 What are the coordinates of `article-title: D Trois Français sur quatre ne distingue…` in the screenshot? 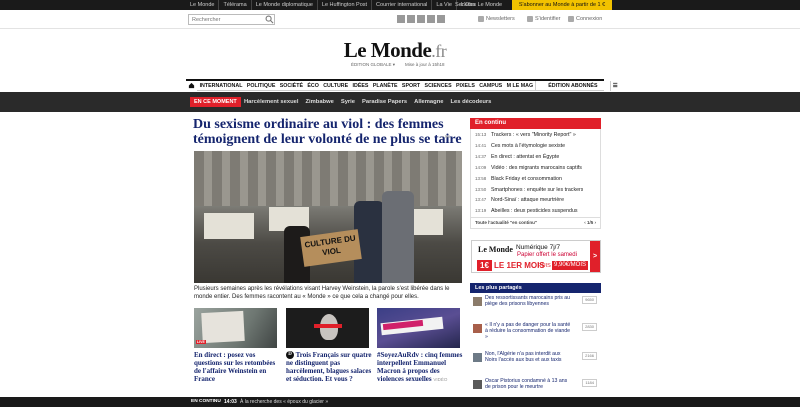 It's located at (329, 367).